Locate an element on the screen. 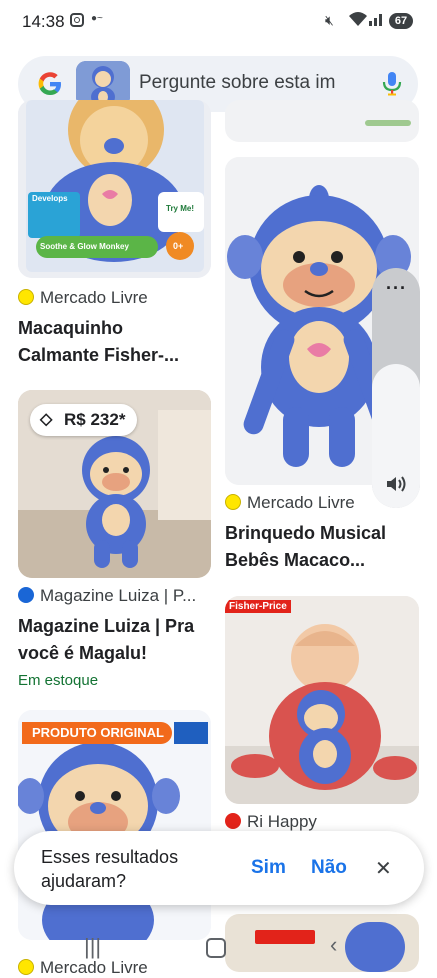  original-product-banner-text: PRODUTO ORIGINAL is located at coordinates (98, 732).